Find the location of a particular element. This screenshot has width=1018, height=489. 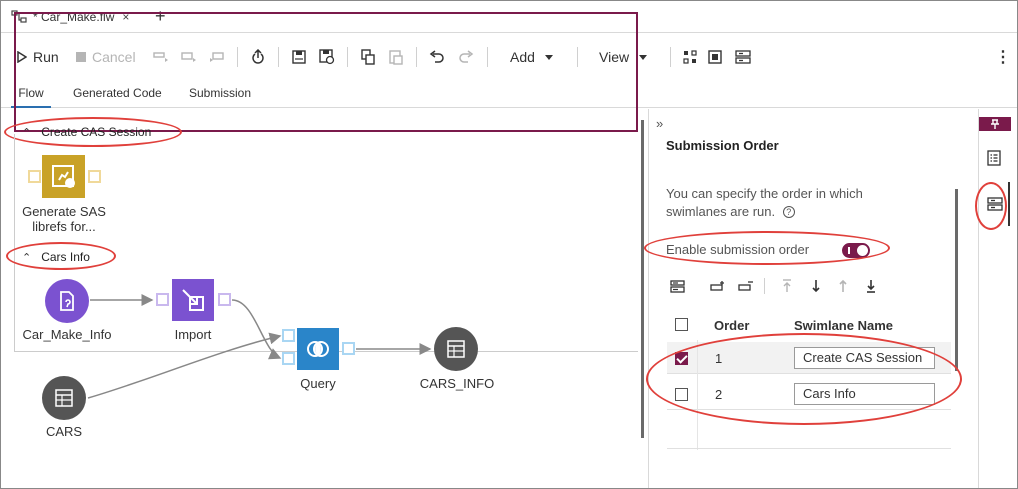

node-label: Query is located at coordinates (318, 383).